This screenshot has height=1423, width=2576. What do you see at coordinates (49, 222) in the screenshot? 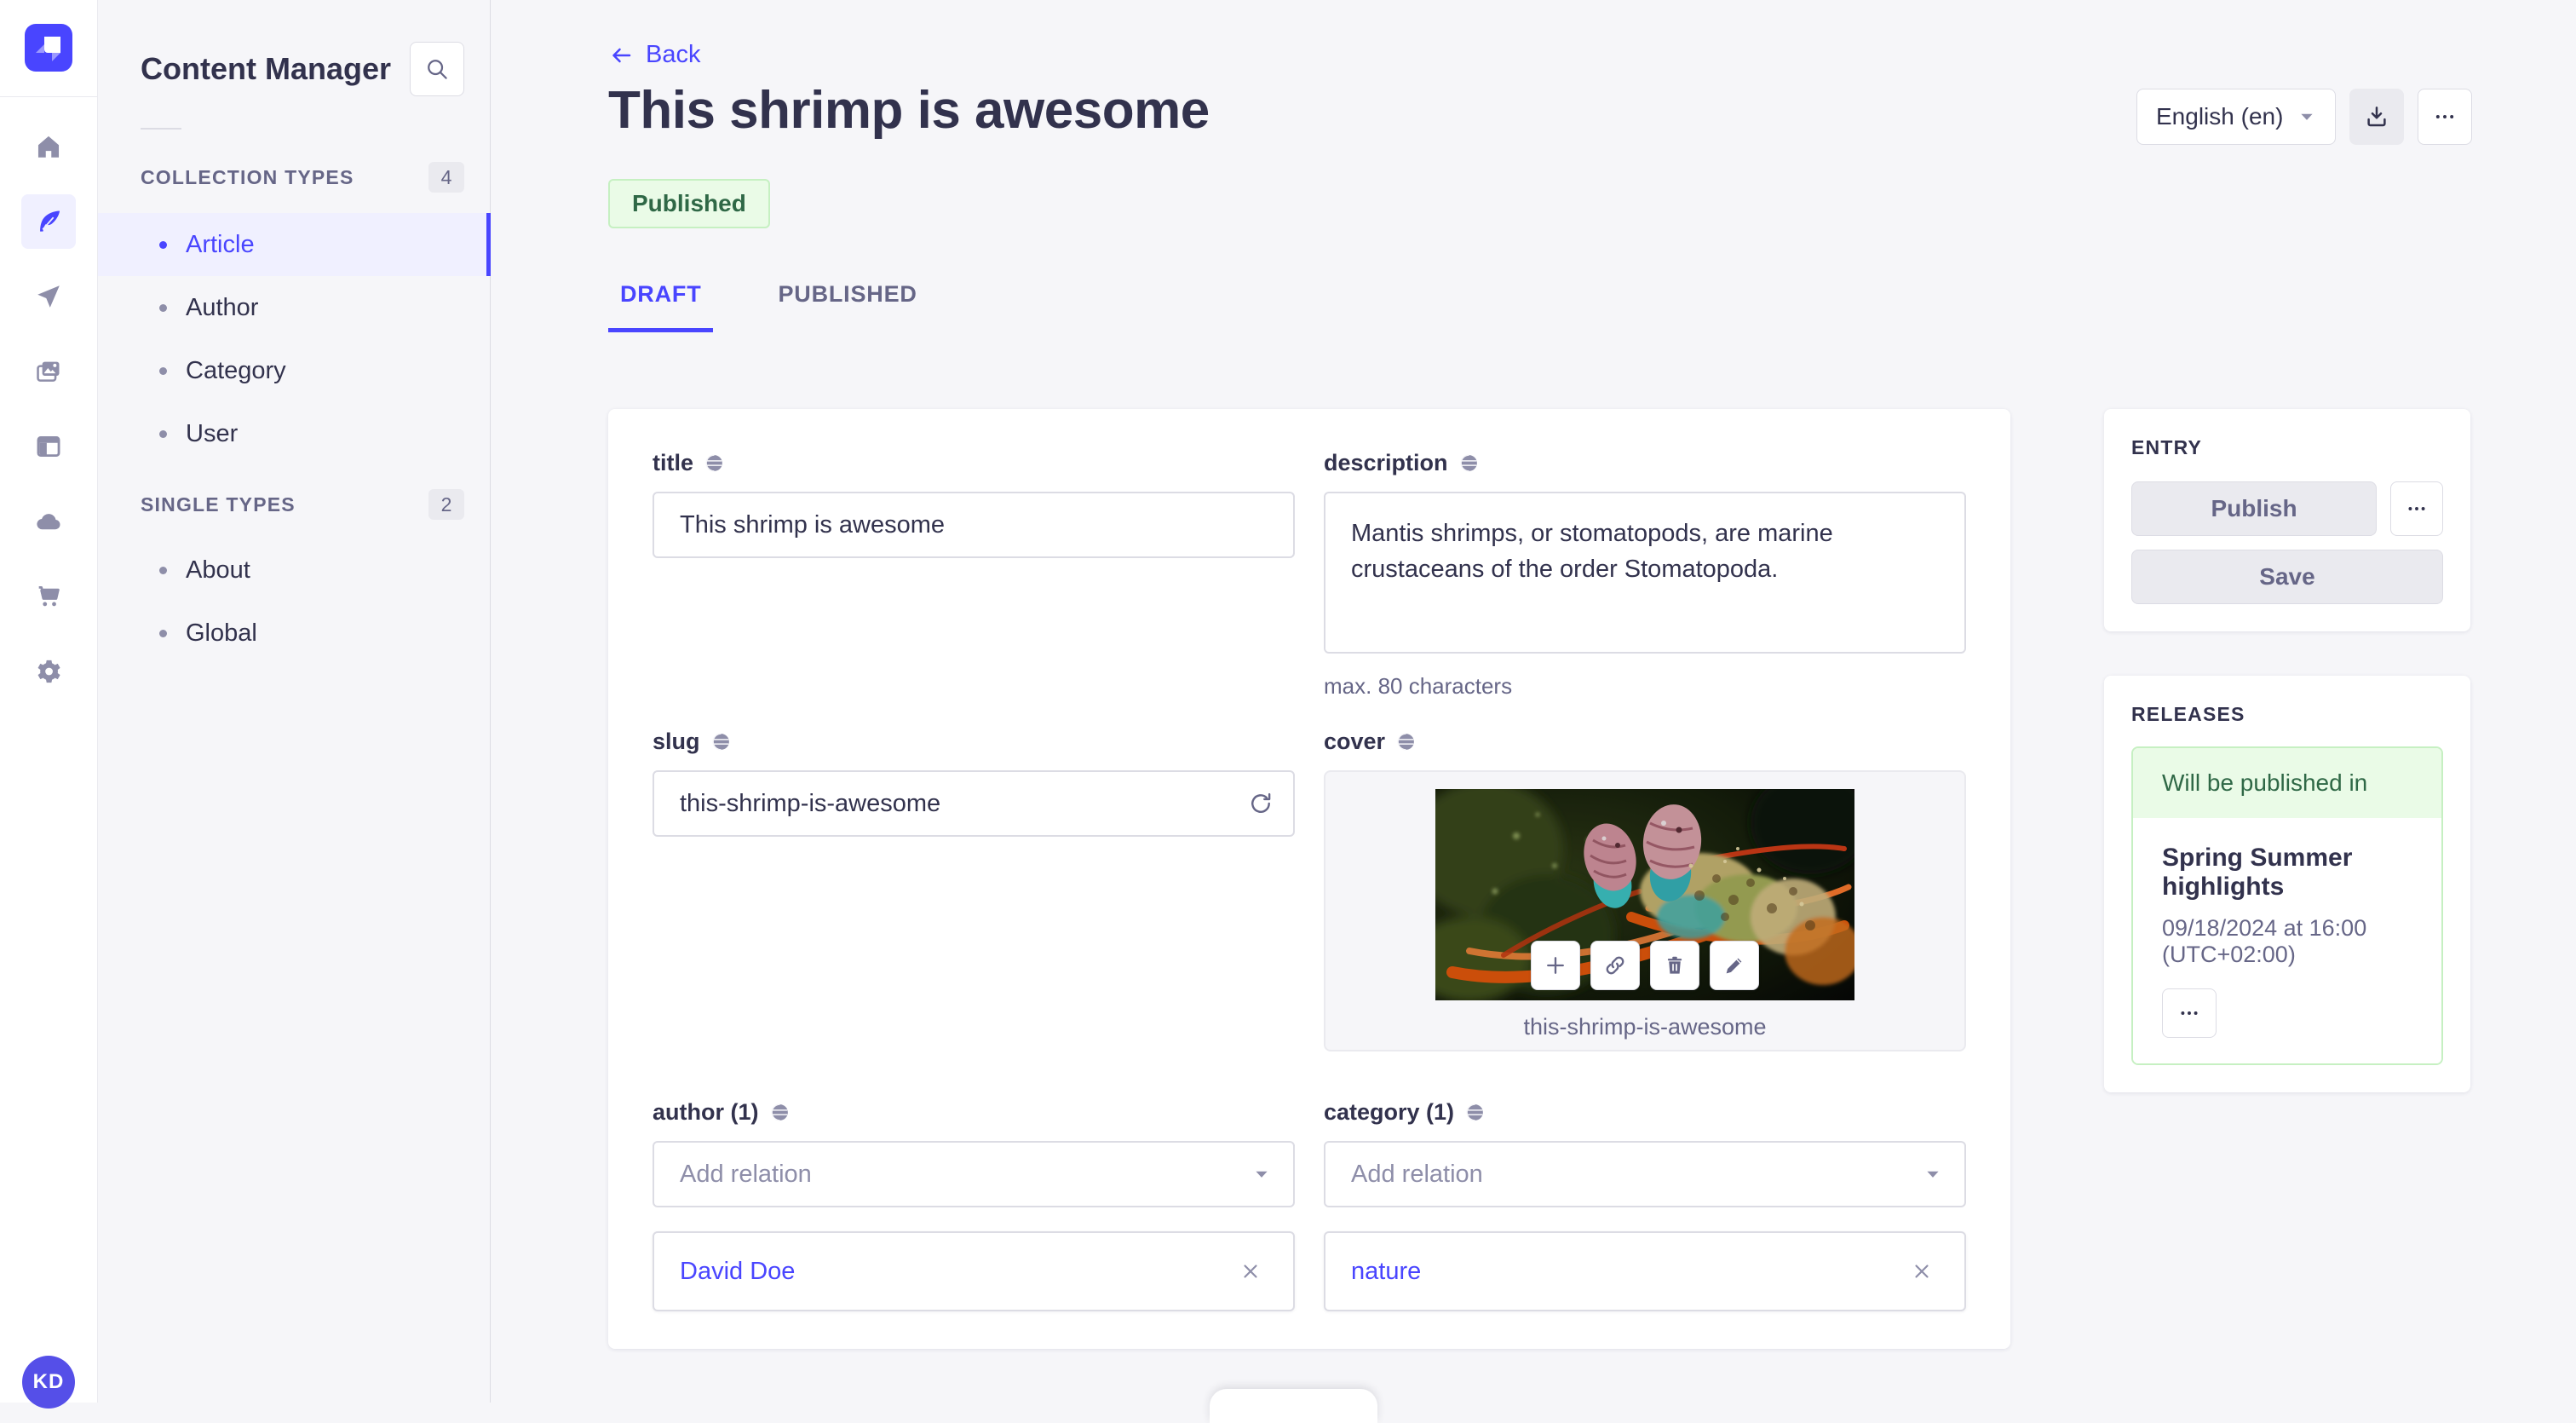
I see `content-manager-icon` at bounding box center [49, 222].